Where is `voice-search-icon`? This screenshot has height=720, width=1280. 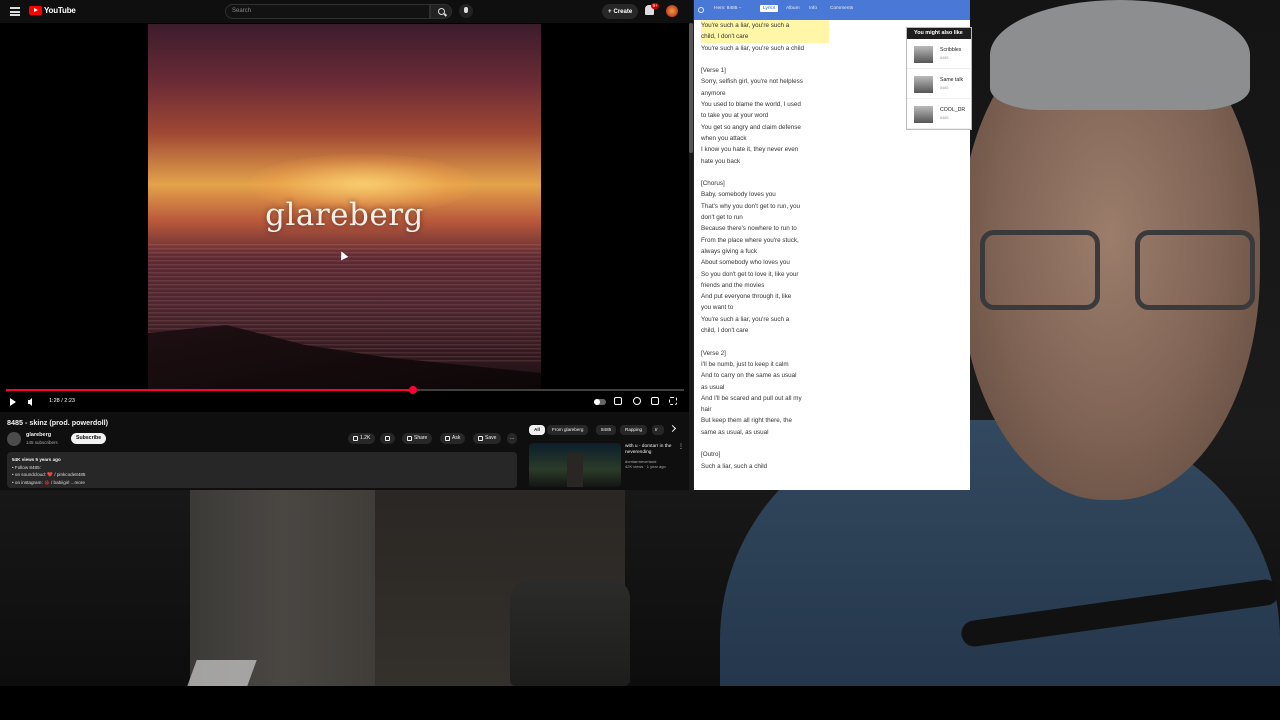
voice-search-icon is located at coordinates (466, 11).